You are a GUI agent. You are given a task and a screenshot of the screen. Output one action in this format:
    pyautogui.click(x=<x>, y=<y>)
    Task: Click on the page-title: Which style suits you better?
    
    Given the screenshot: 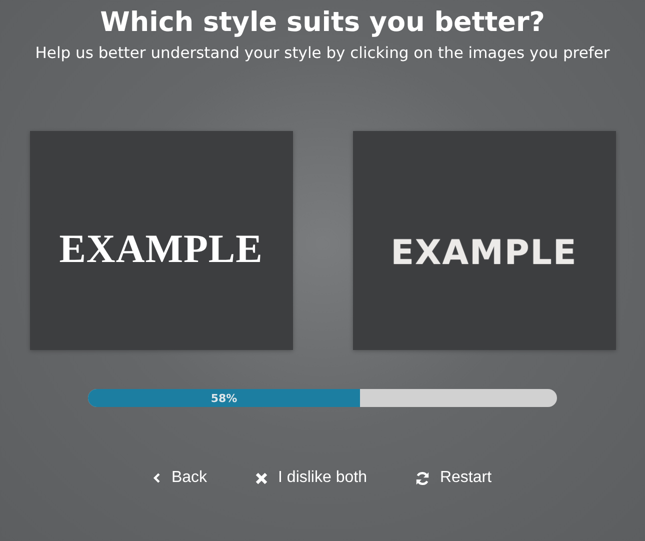 What is the action you would take?
    pyautogui.click(x=322, y=23)
    